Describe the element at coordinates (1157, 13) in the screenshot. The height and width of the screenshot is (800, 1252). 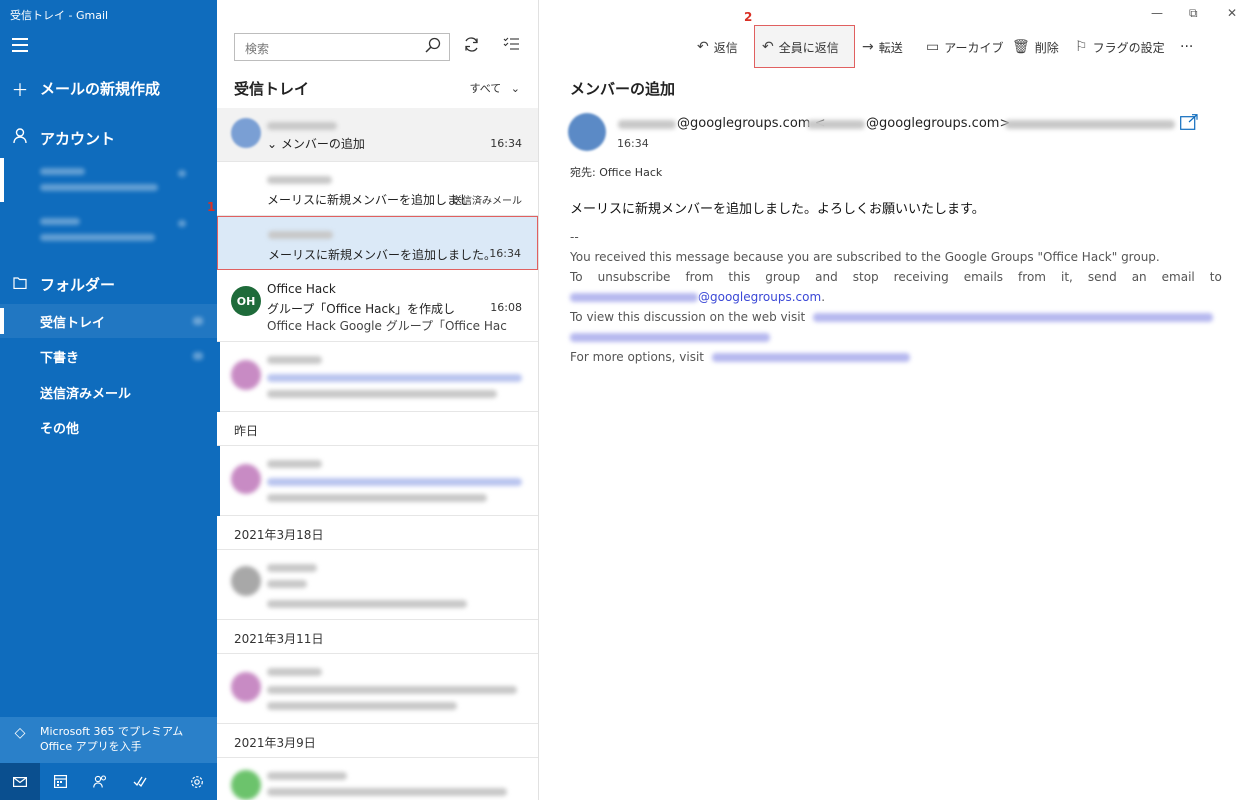
I see `minimize-button: —` at that location.